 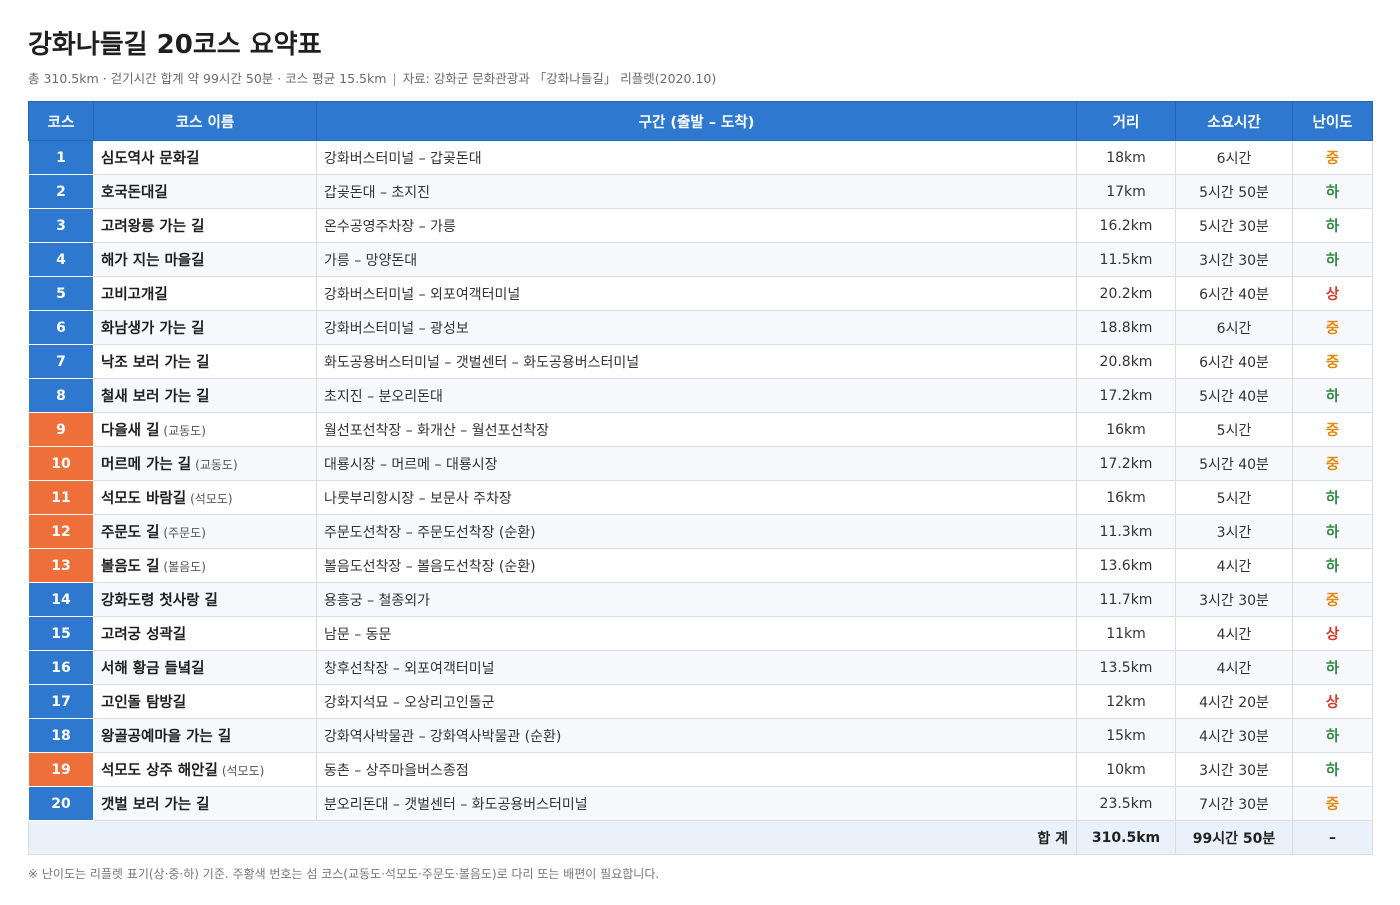 What do you see at coordinates (155, 397) in the screenshot?
I see `course-name: 철새 보러 가는 길` at bounding box center [155, 397].